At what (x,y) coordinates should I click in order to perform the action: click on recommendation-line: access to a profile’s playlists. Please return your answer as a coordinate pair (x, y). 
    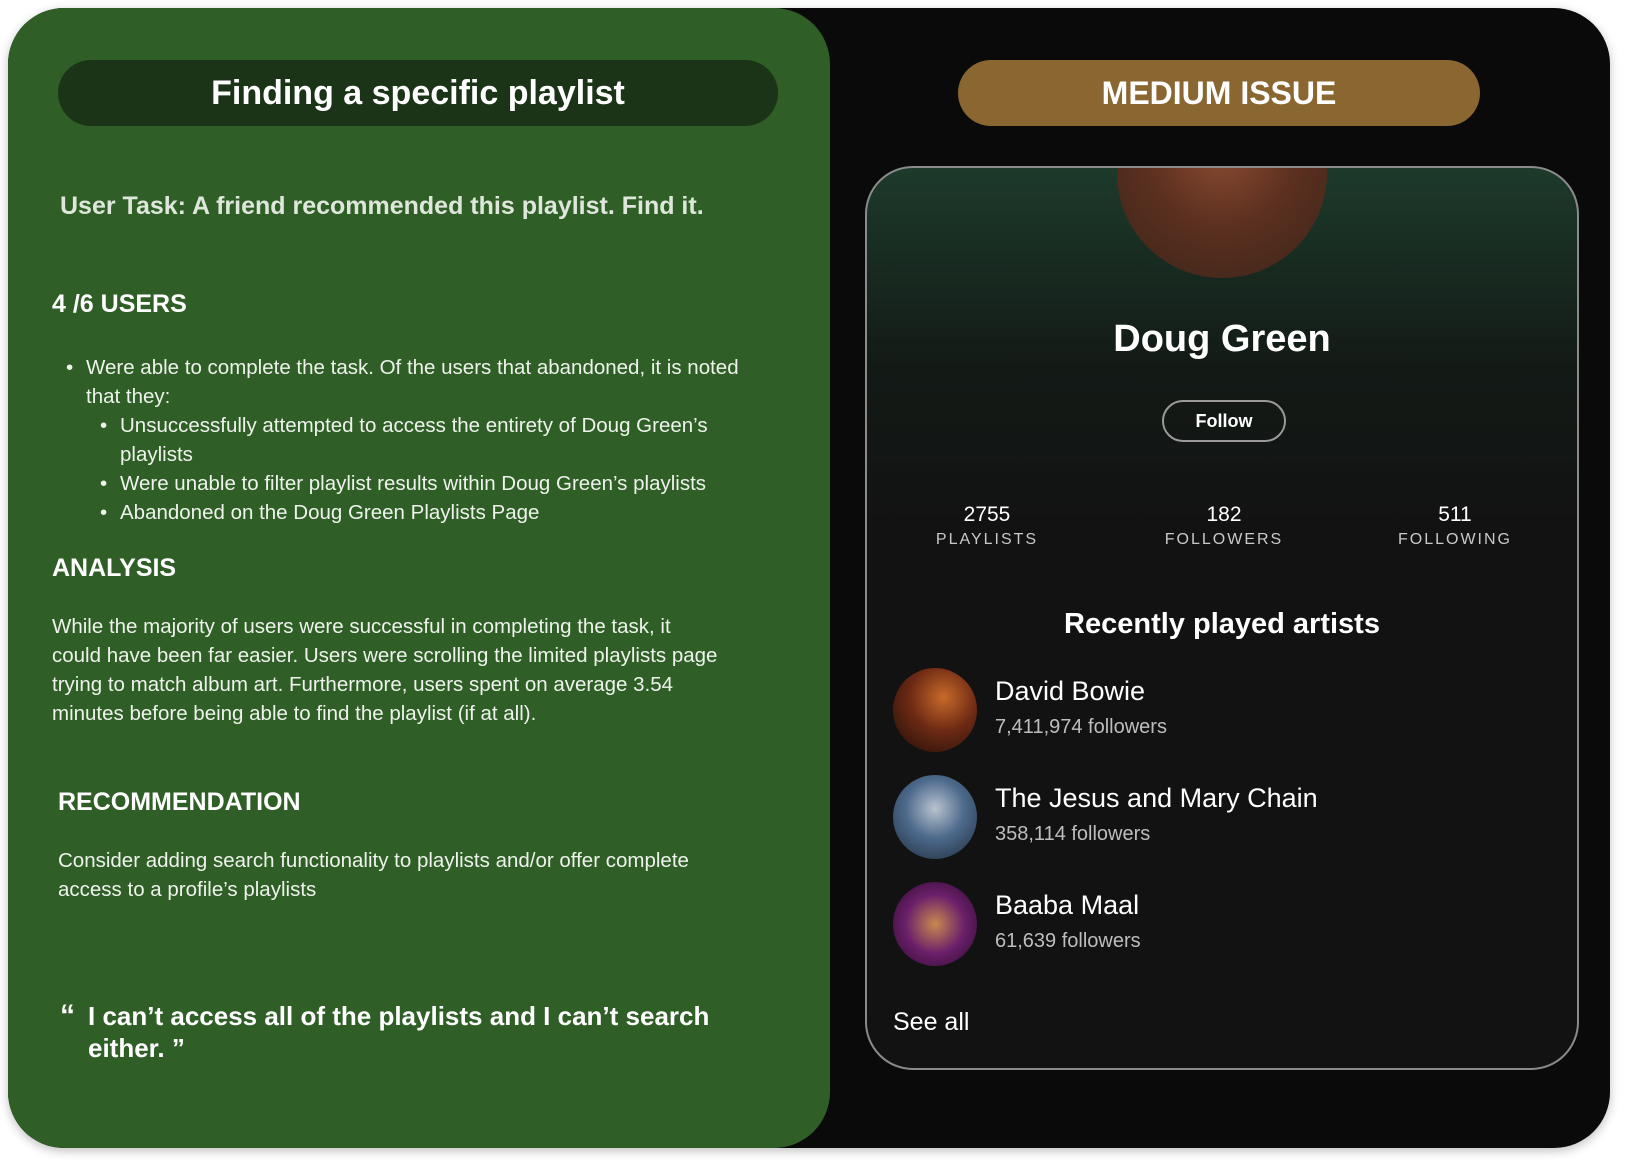
    Looking at the image, I should click on (187, 889).